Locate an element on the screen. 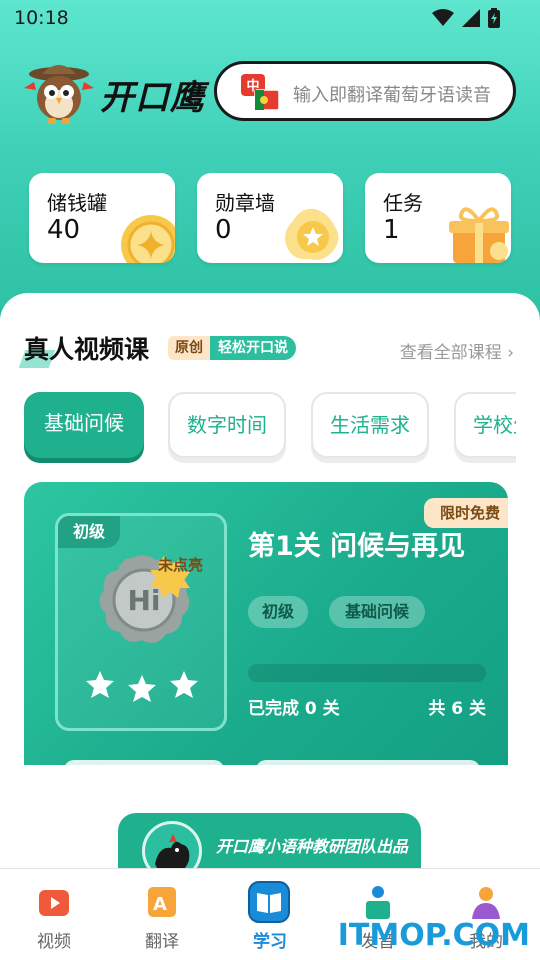  nav-study: 学习 is located at coordinates (270, 914).